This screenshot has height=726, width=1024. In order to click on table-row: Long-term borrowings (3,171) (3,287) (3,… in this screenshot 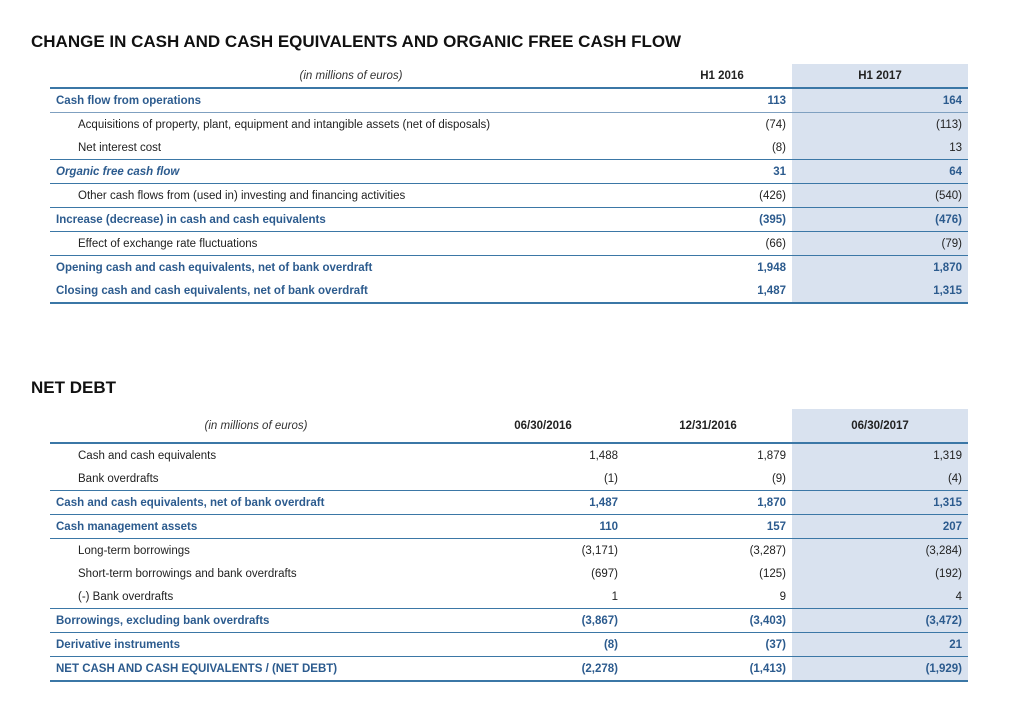, I will do `click(509, 550)`.